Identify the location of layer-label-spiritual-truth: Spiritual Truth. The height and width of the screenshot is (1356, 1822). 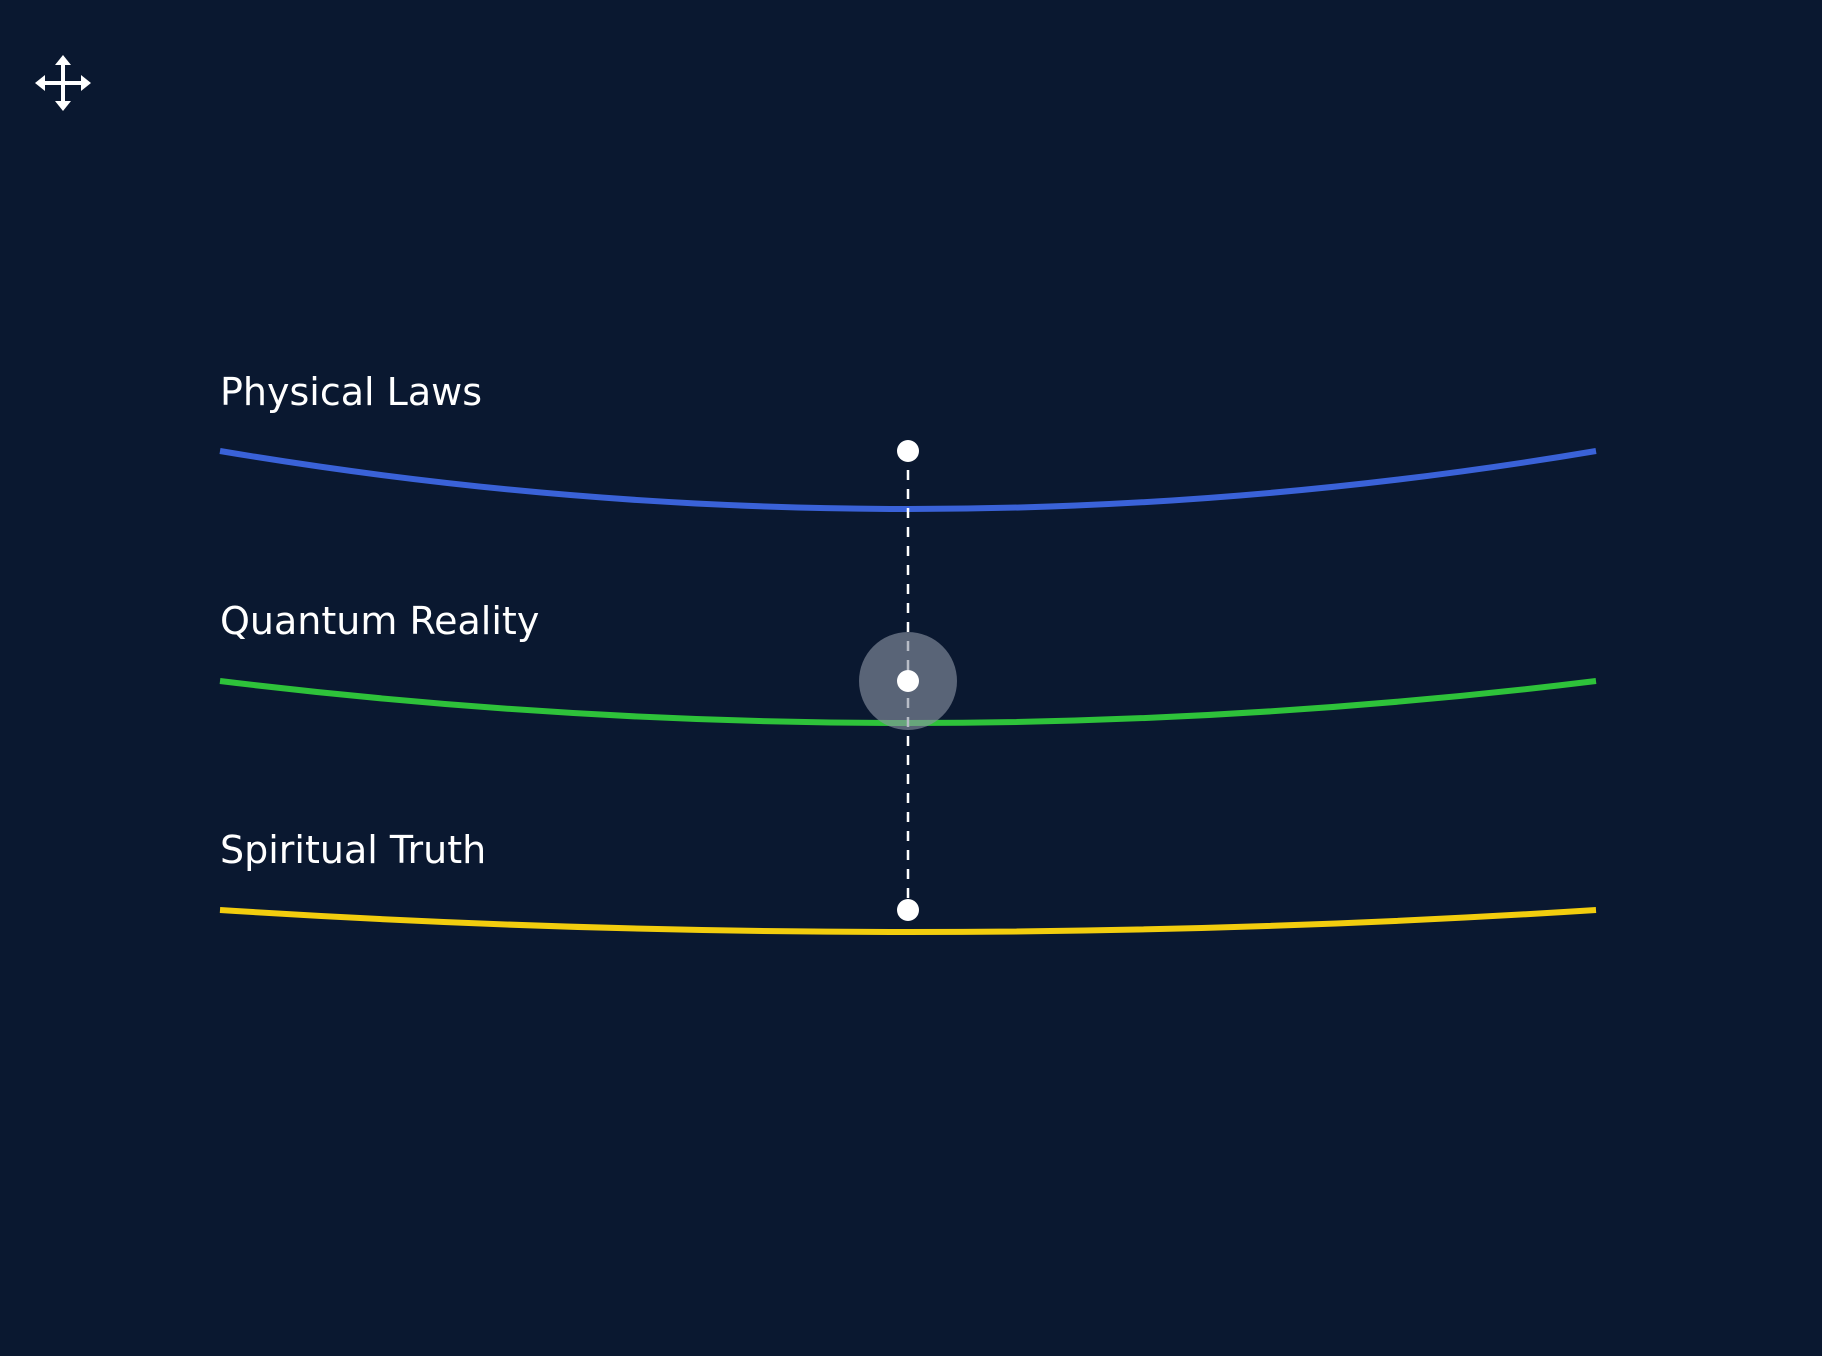
(353, 850).